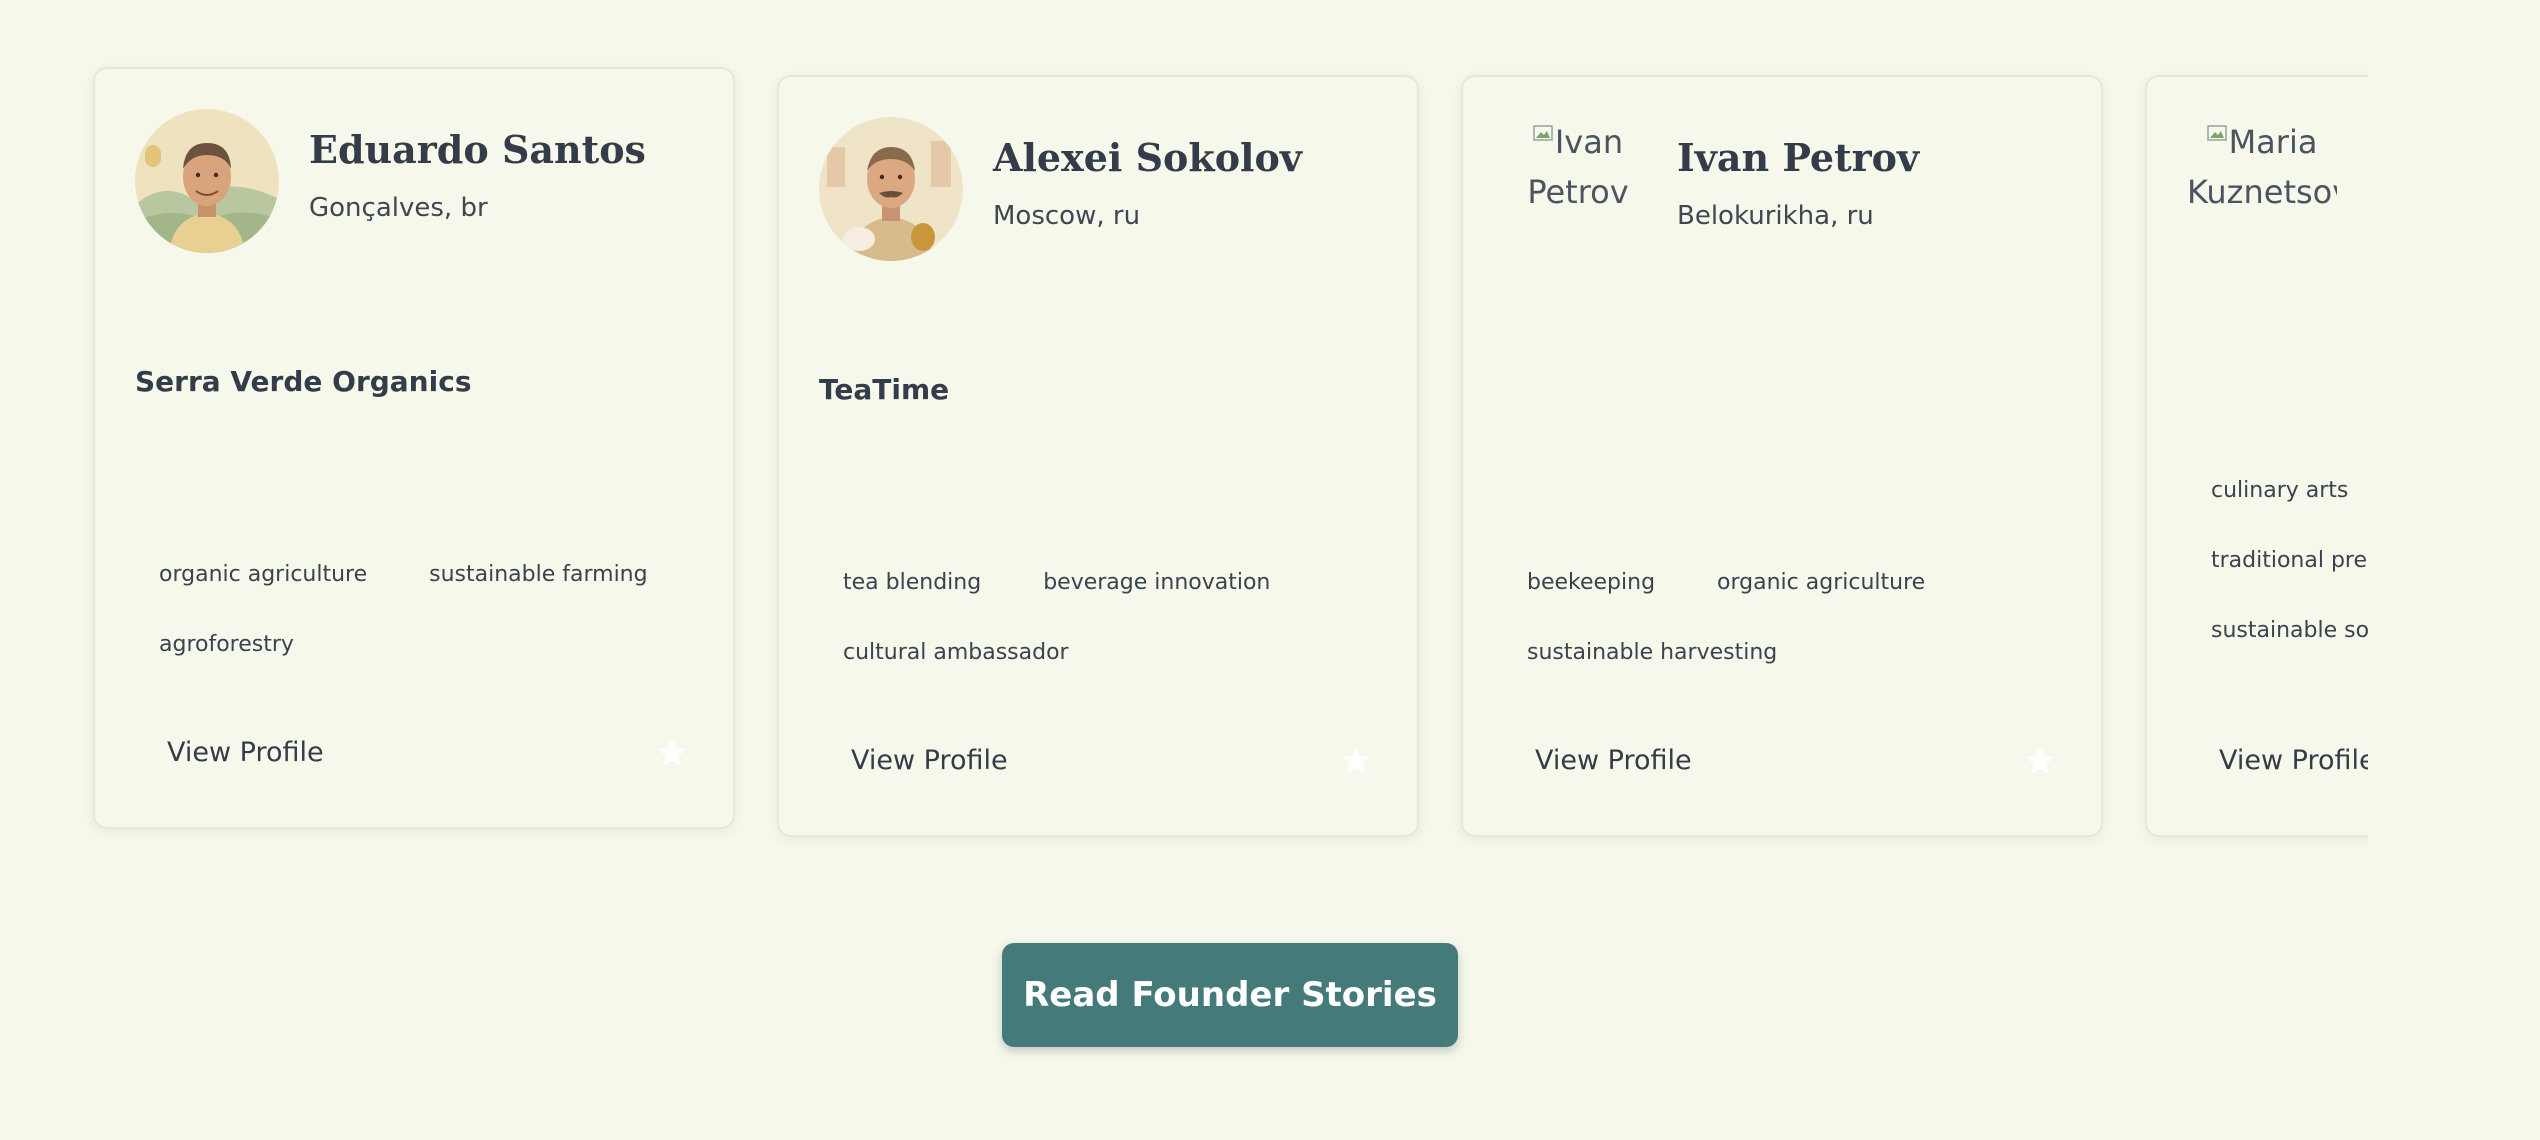  Describe the element at coordinates (1652, 652) in the screenshot. I see `tag: sustainable harvesting` at that location.